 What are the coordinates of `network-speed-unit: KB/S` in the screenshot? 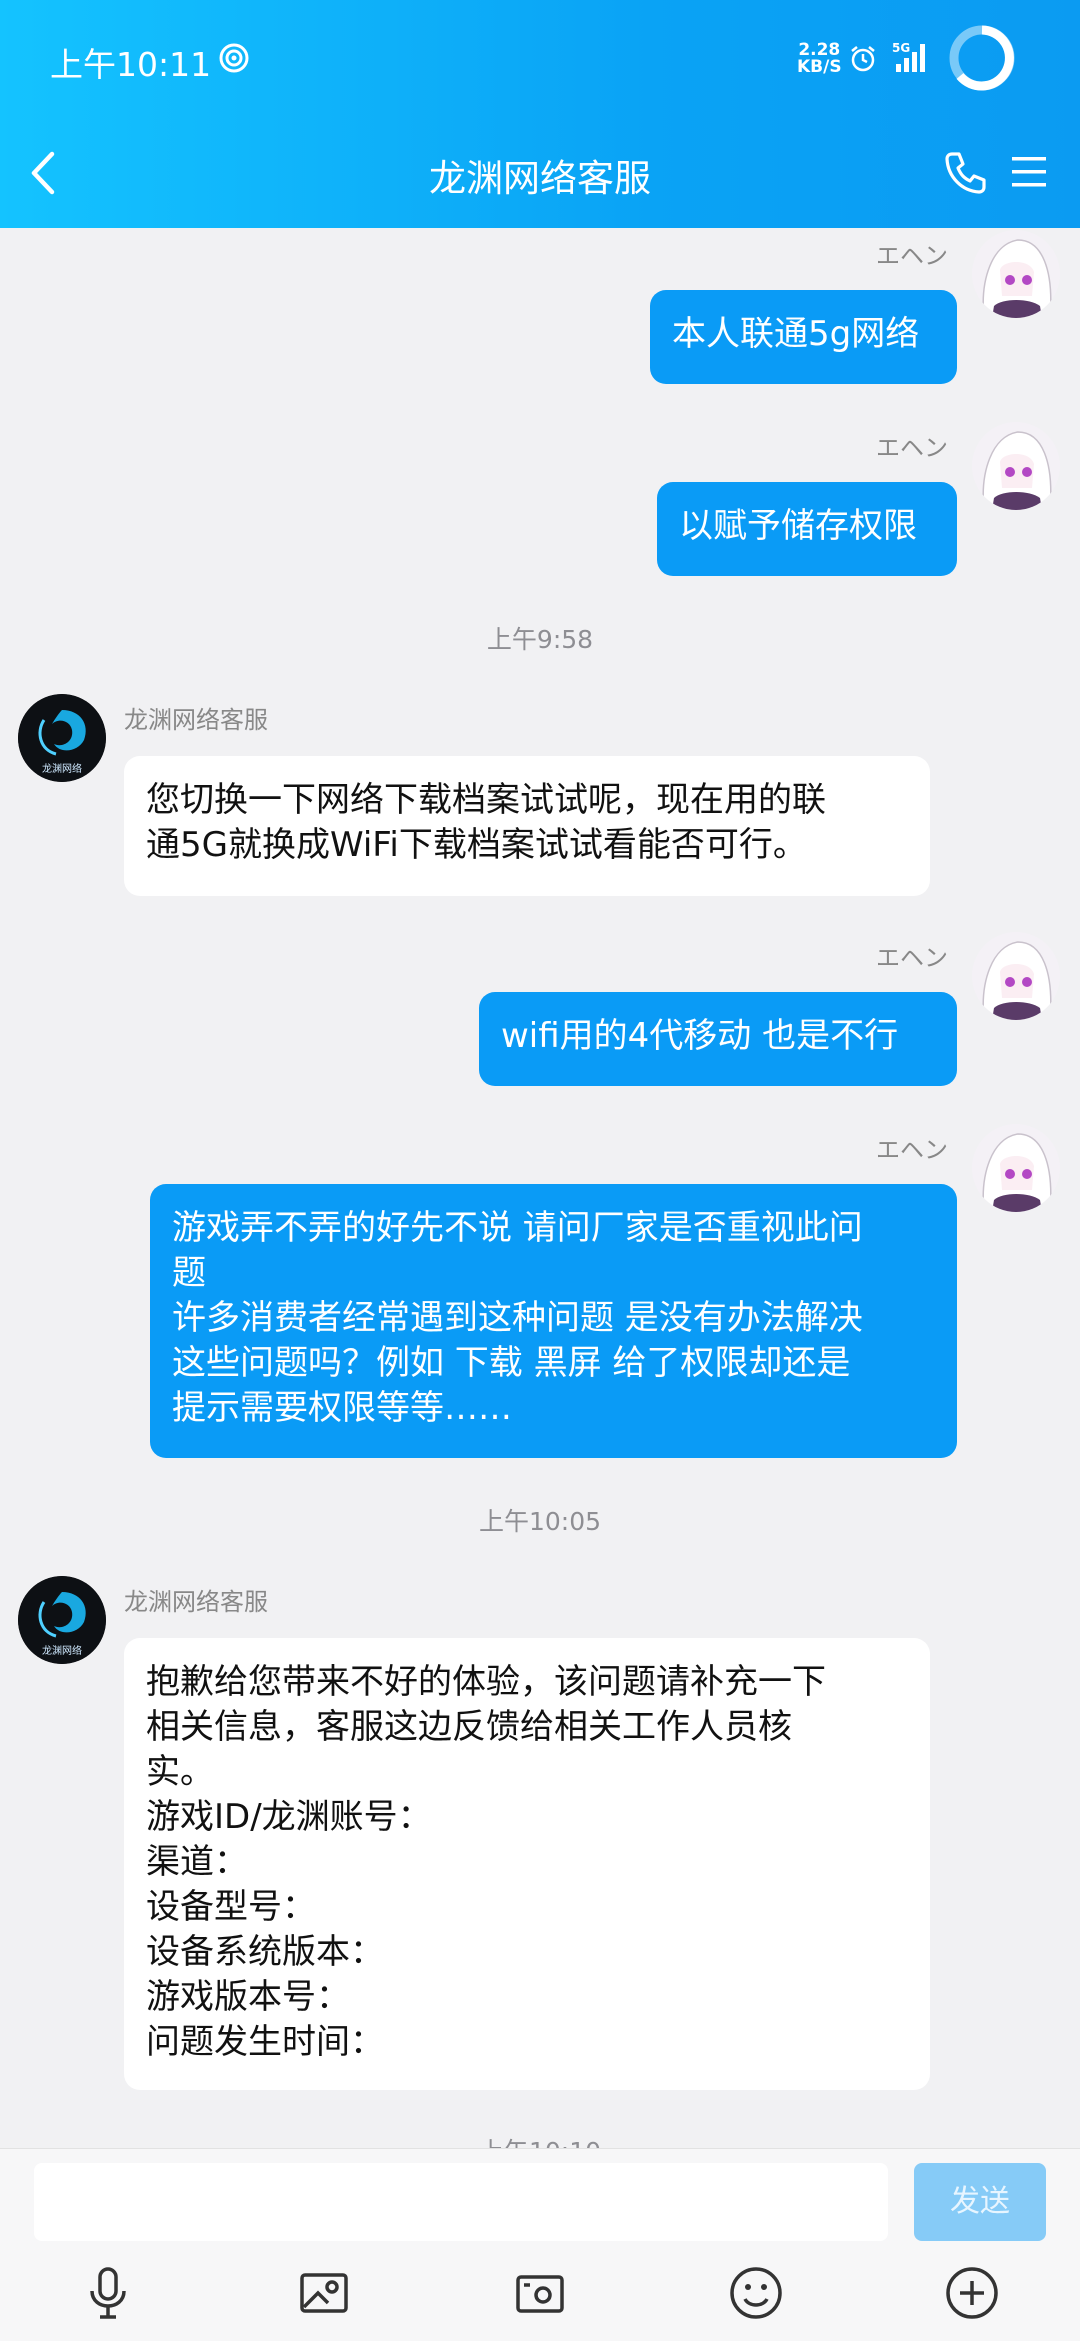 It's located at (819, 67).